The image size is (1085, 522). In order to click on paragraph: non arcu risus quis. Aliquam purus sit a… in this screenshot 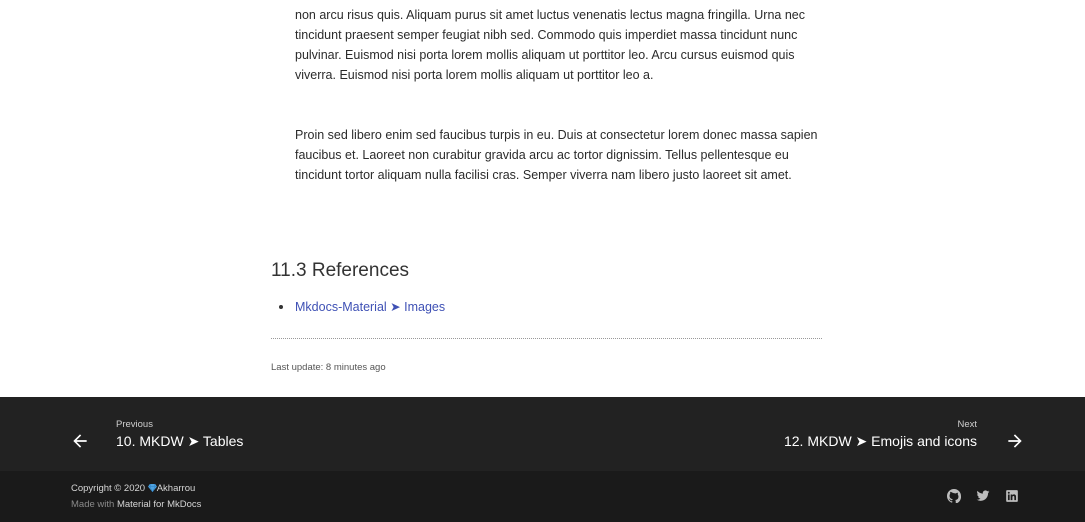, I will do `click(550, 45)`.